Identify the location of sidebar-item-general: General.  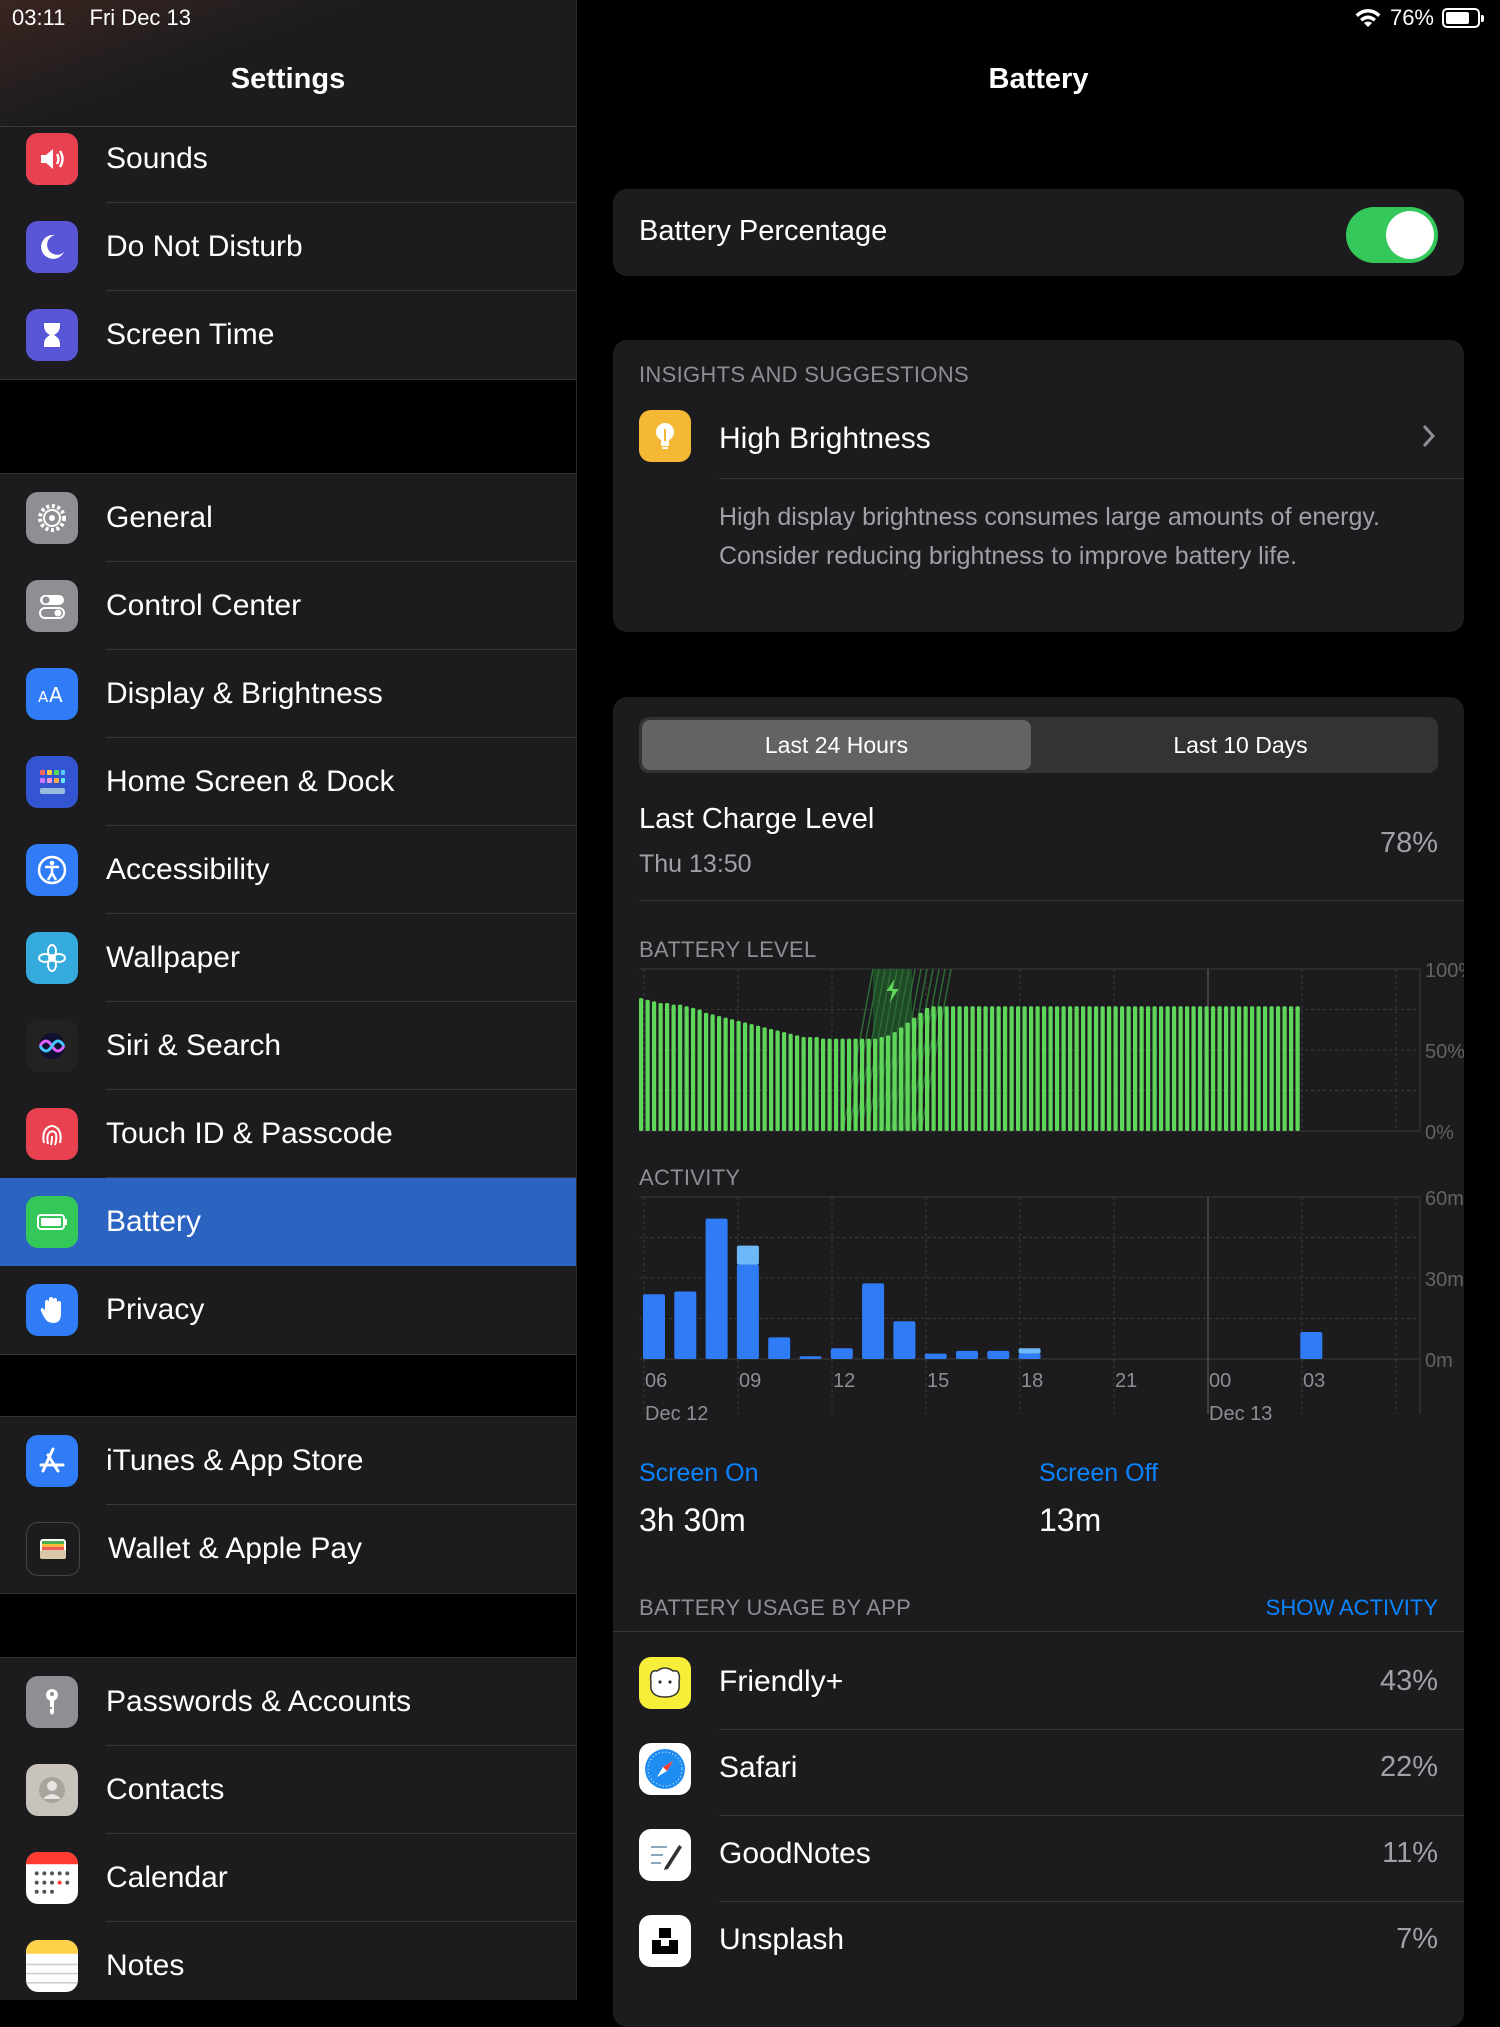
(288, 518).